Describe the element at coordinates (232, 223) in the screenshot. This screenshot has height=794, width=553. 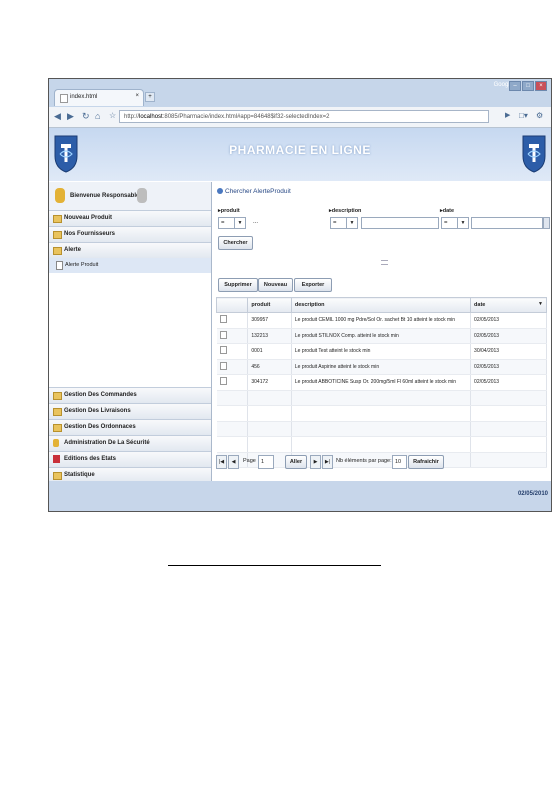
I see `produit-operator-select: = ▼` at that location.